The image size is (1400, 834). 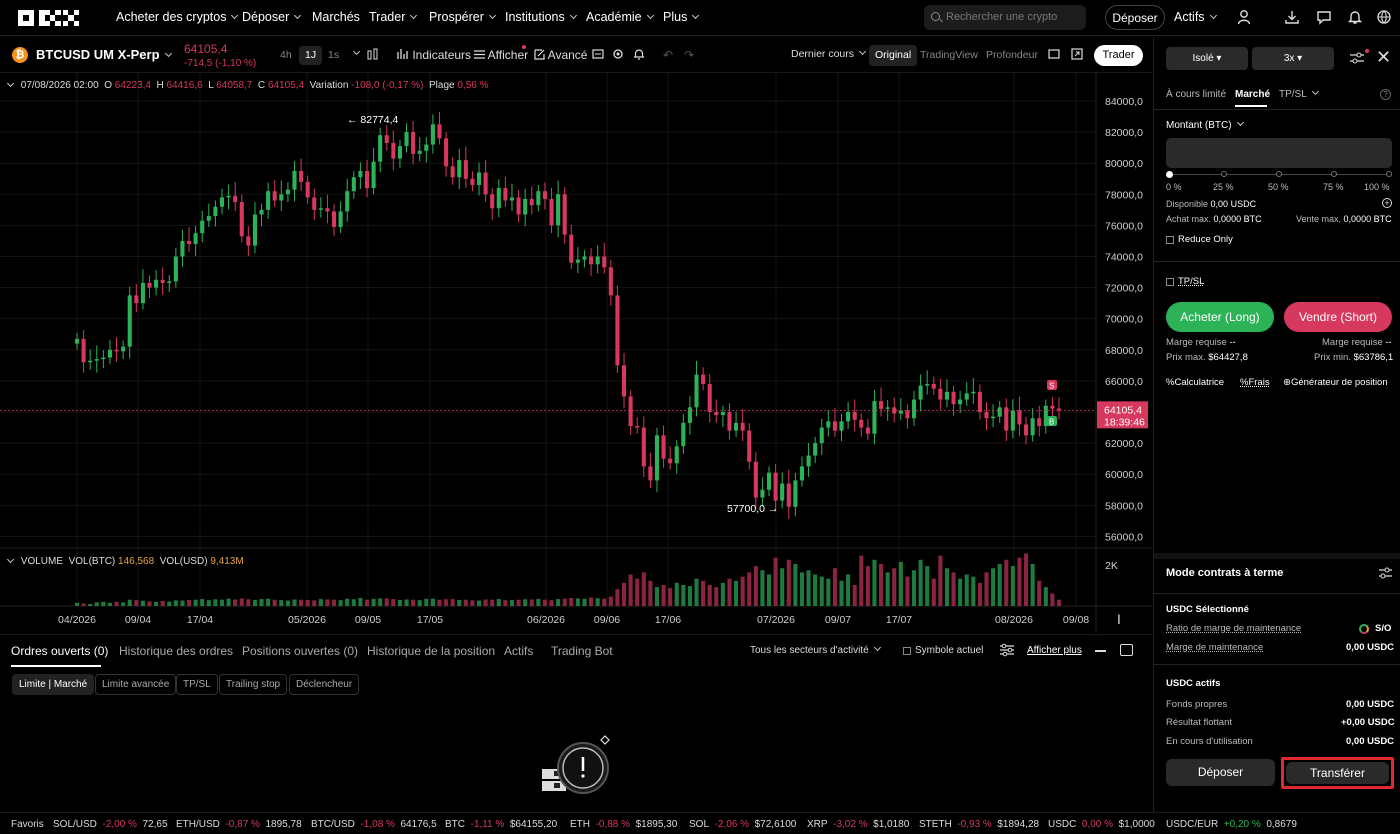 What do you see at coordinates (311, 55) in the screenshot?
I see `interval-1d: 1J` at bounding box center [311, 55].